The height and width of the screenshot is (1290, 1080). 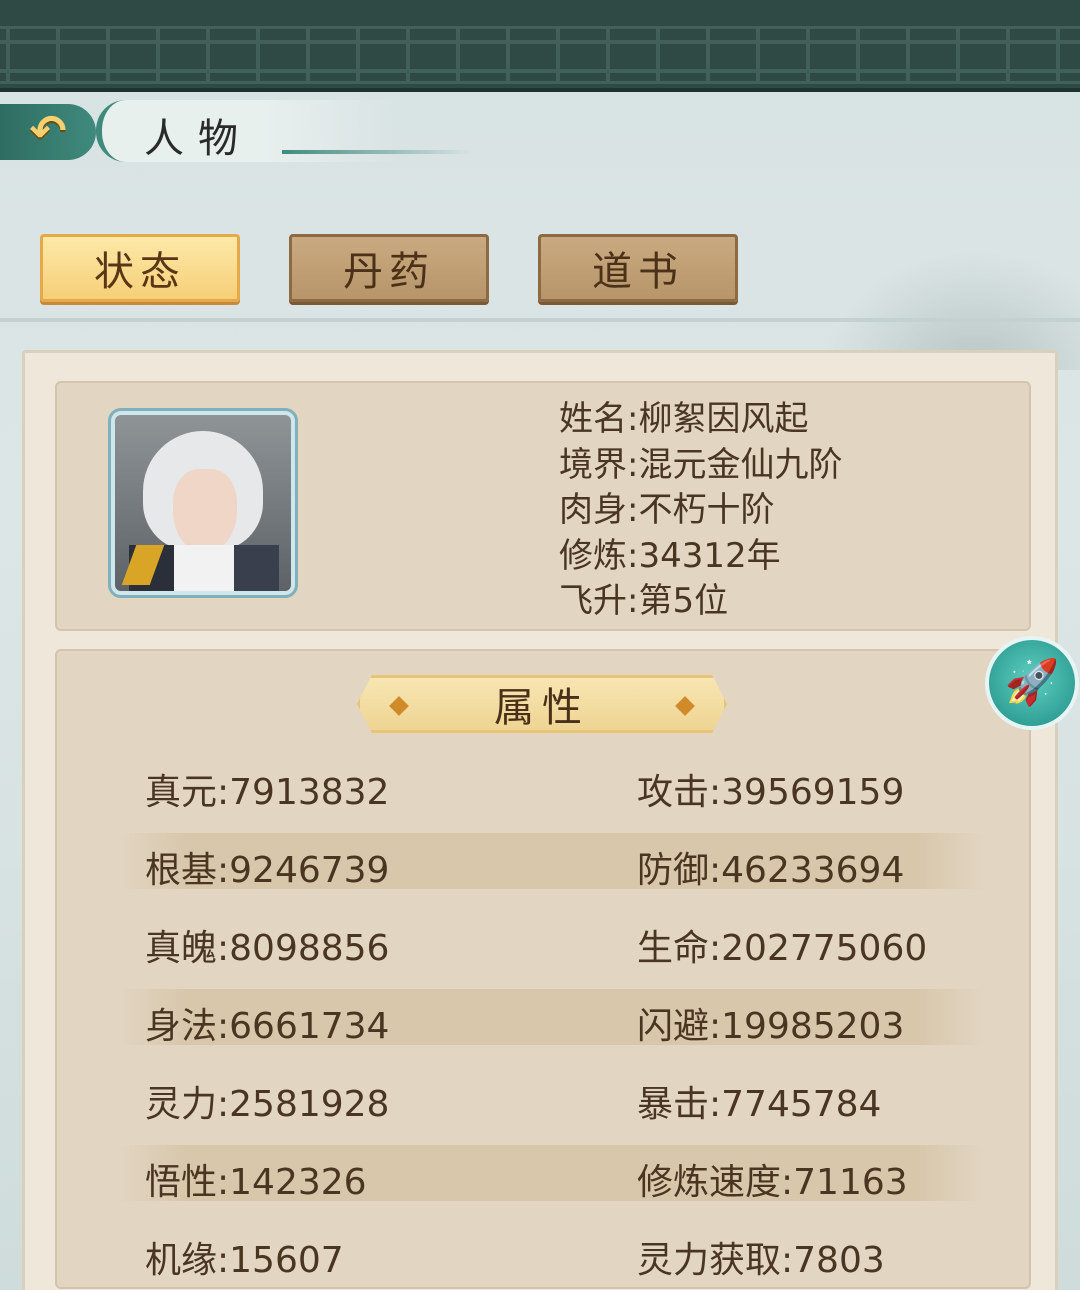 I want to click on rocket-icon: 🚀, so click(x=1032, y=682).